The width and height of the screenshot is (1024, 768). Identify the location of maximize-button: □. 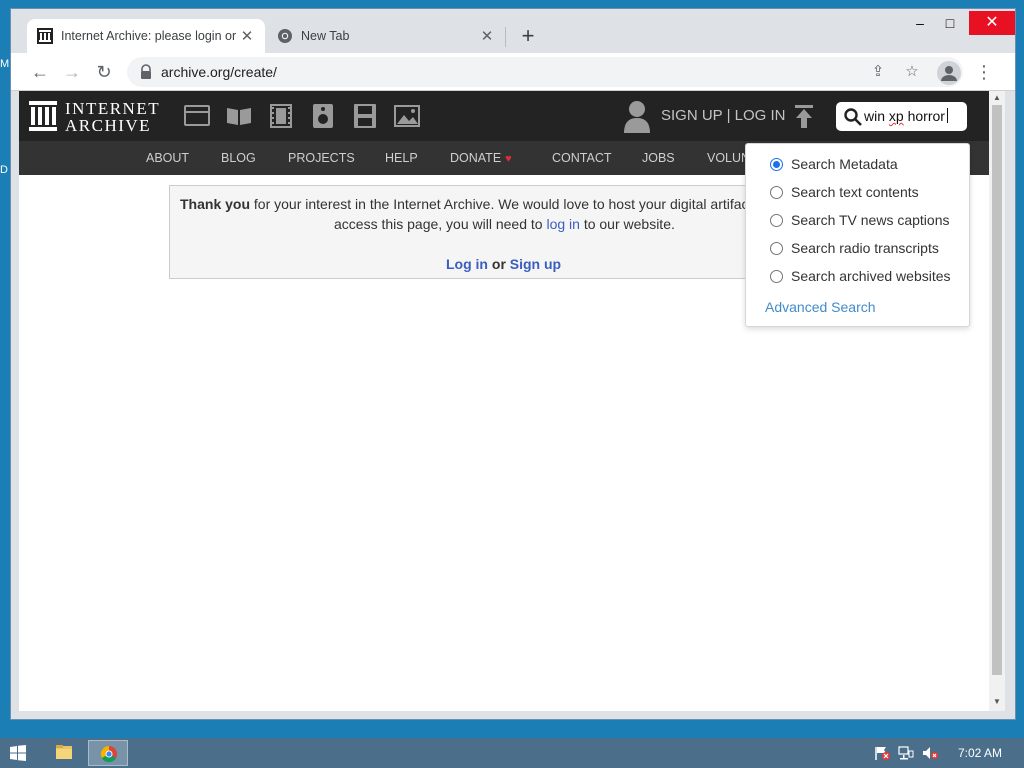
(950, 23).